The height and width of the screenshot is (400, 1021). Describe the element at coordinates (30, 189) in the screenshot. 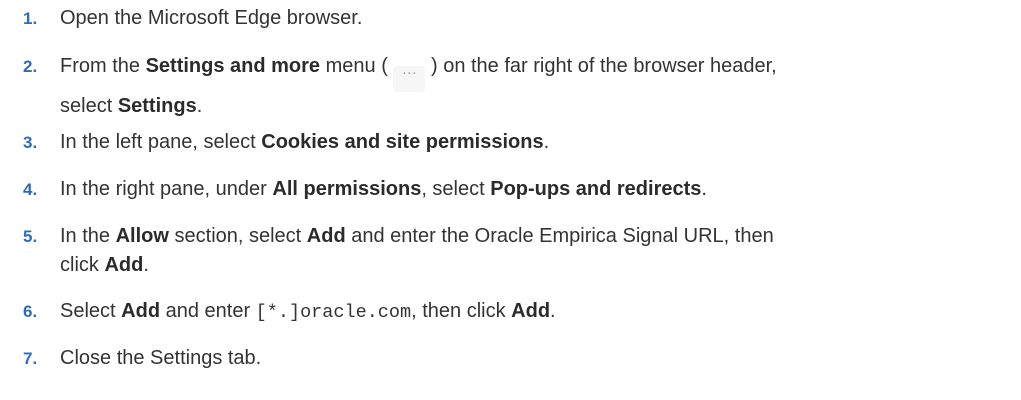

I see `step-number: 4.` at that location.